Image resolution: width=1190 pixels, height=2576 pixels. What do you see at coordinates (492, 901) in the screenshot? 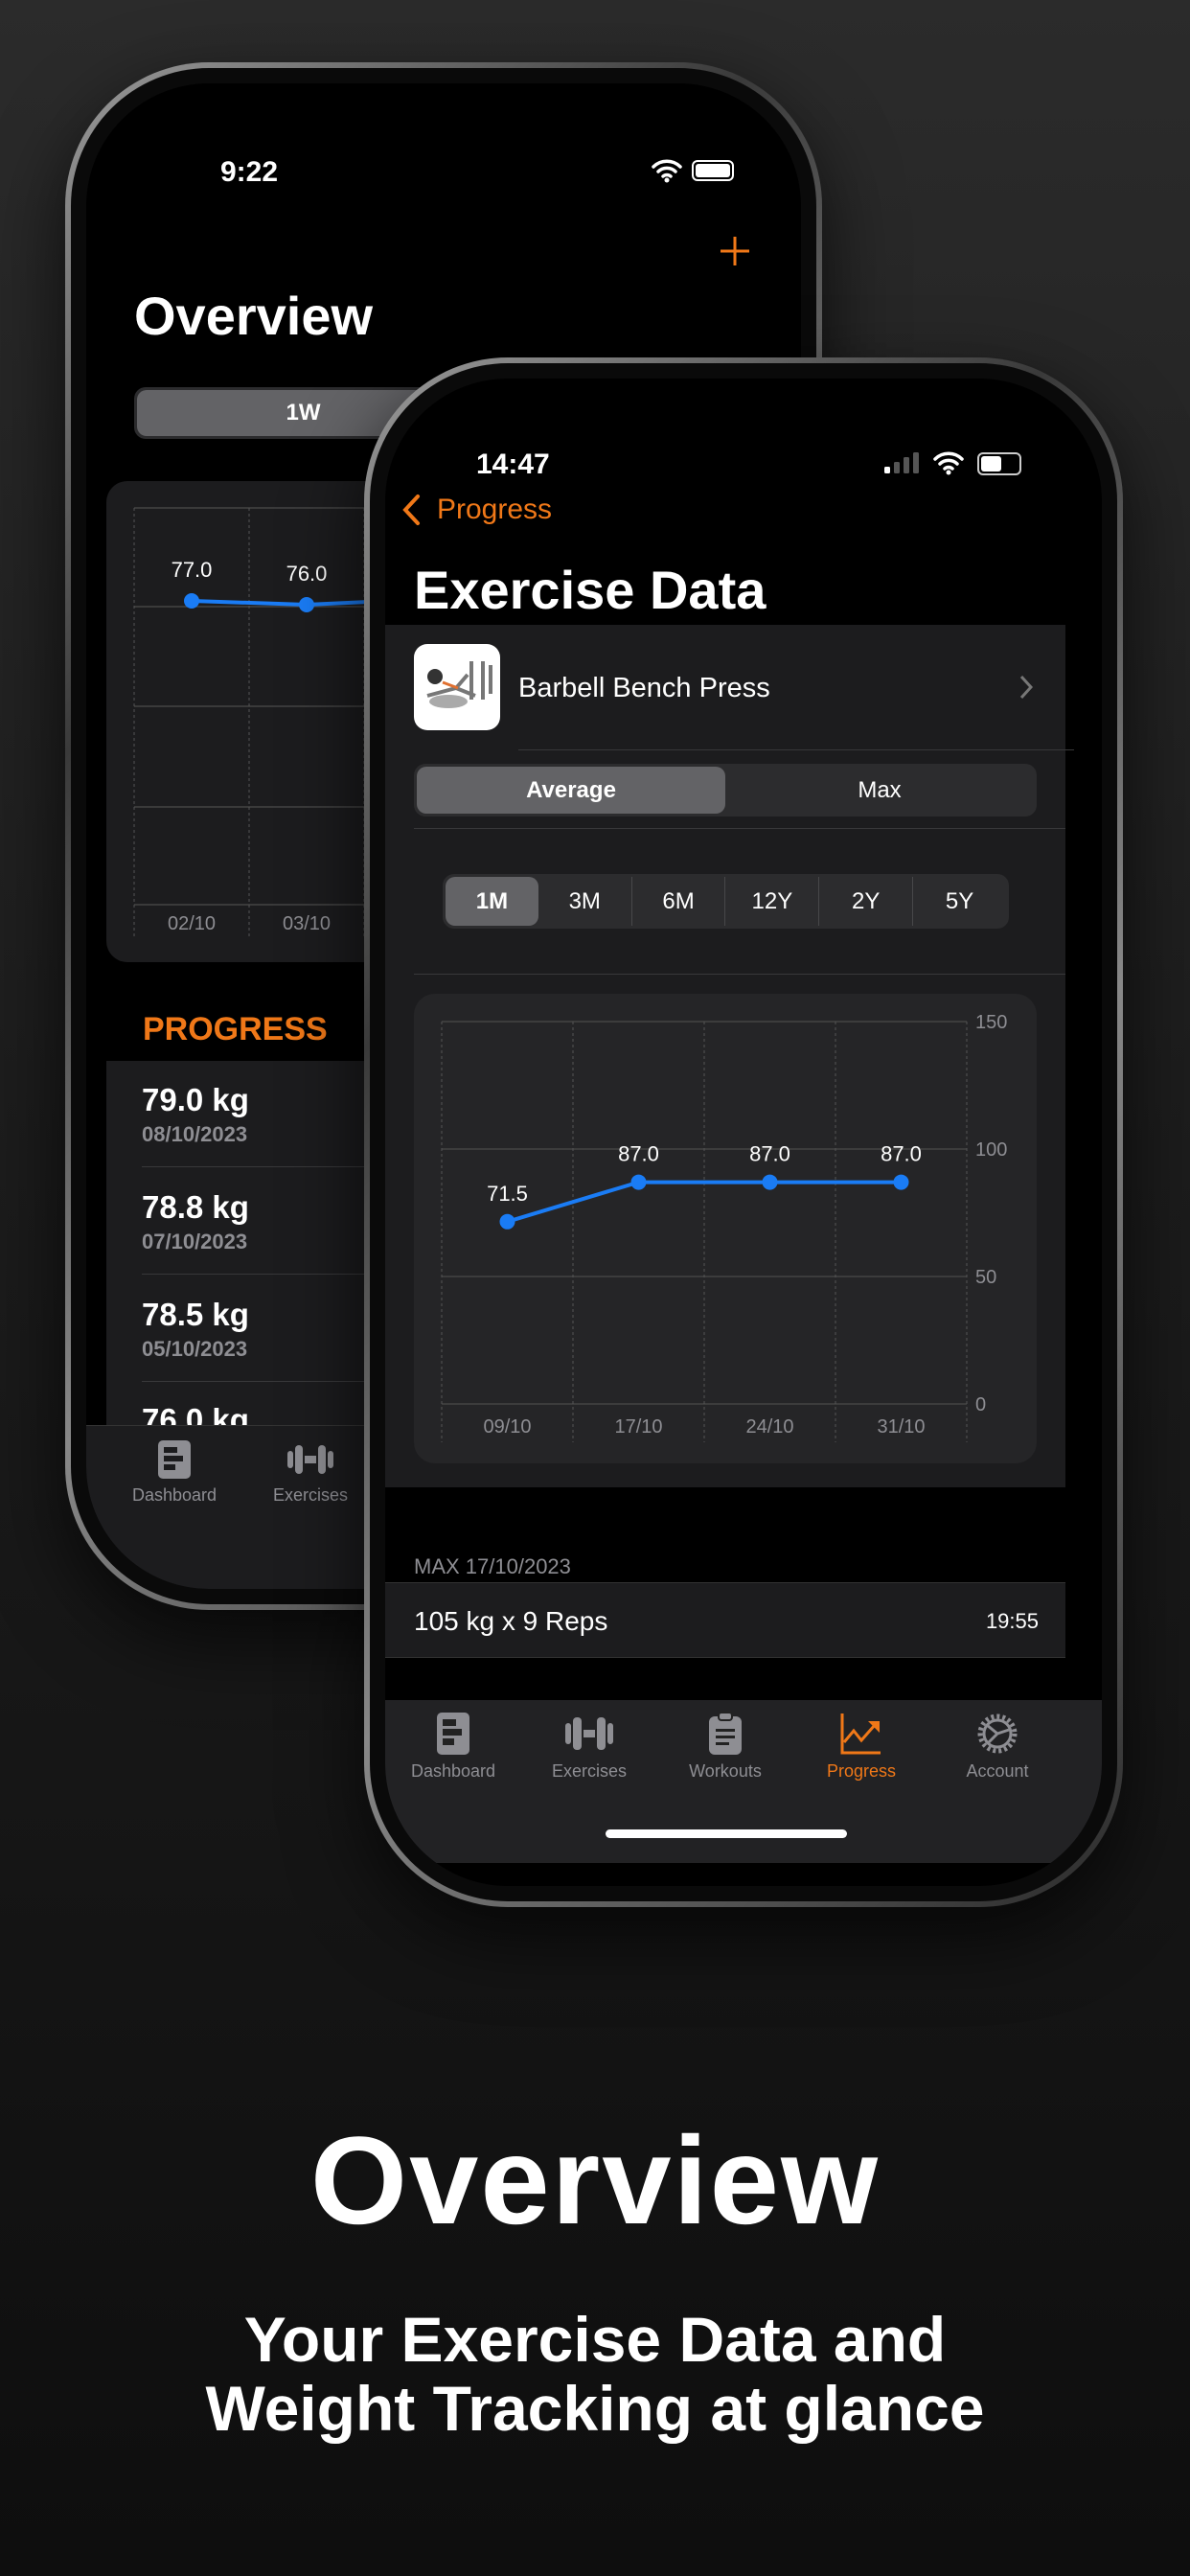
I see `segment-1m: 1M` at bounding box center [492, 901].